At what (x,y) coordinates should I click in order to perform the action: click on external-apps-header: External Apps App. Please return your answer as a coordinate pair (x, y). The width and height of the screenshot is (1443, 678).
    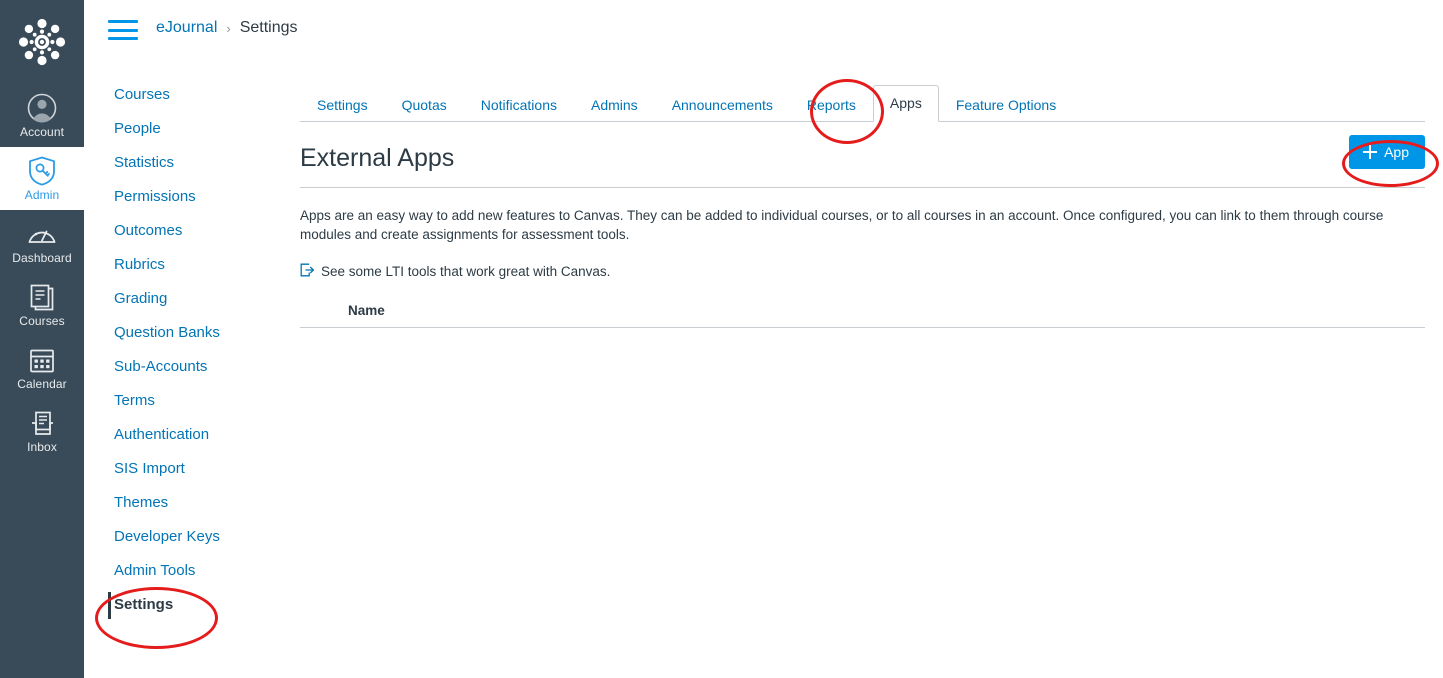
    Looking at the image, I should click on (862, 161).